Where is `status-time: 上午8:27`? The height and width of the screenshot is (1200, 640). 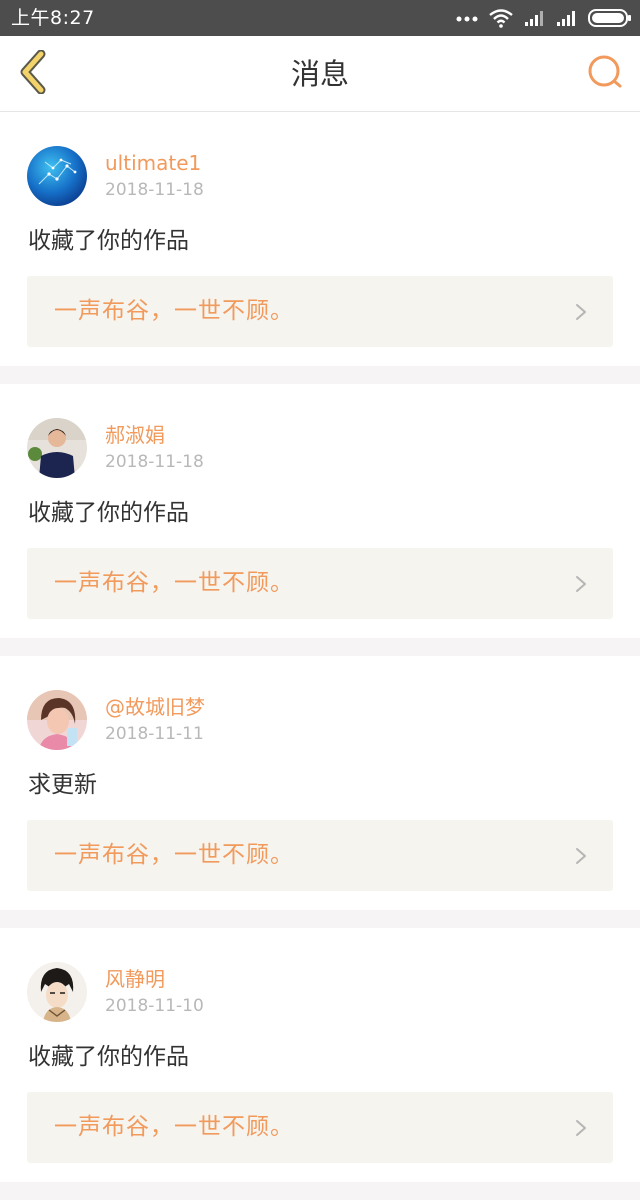
status-time: 上午8:27 is located at coordinates (53, 18).